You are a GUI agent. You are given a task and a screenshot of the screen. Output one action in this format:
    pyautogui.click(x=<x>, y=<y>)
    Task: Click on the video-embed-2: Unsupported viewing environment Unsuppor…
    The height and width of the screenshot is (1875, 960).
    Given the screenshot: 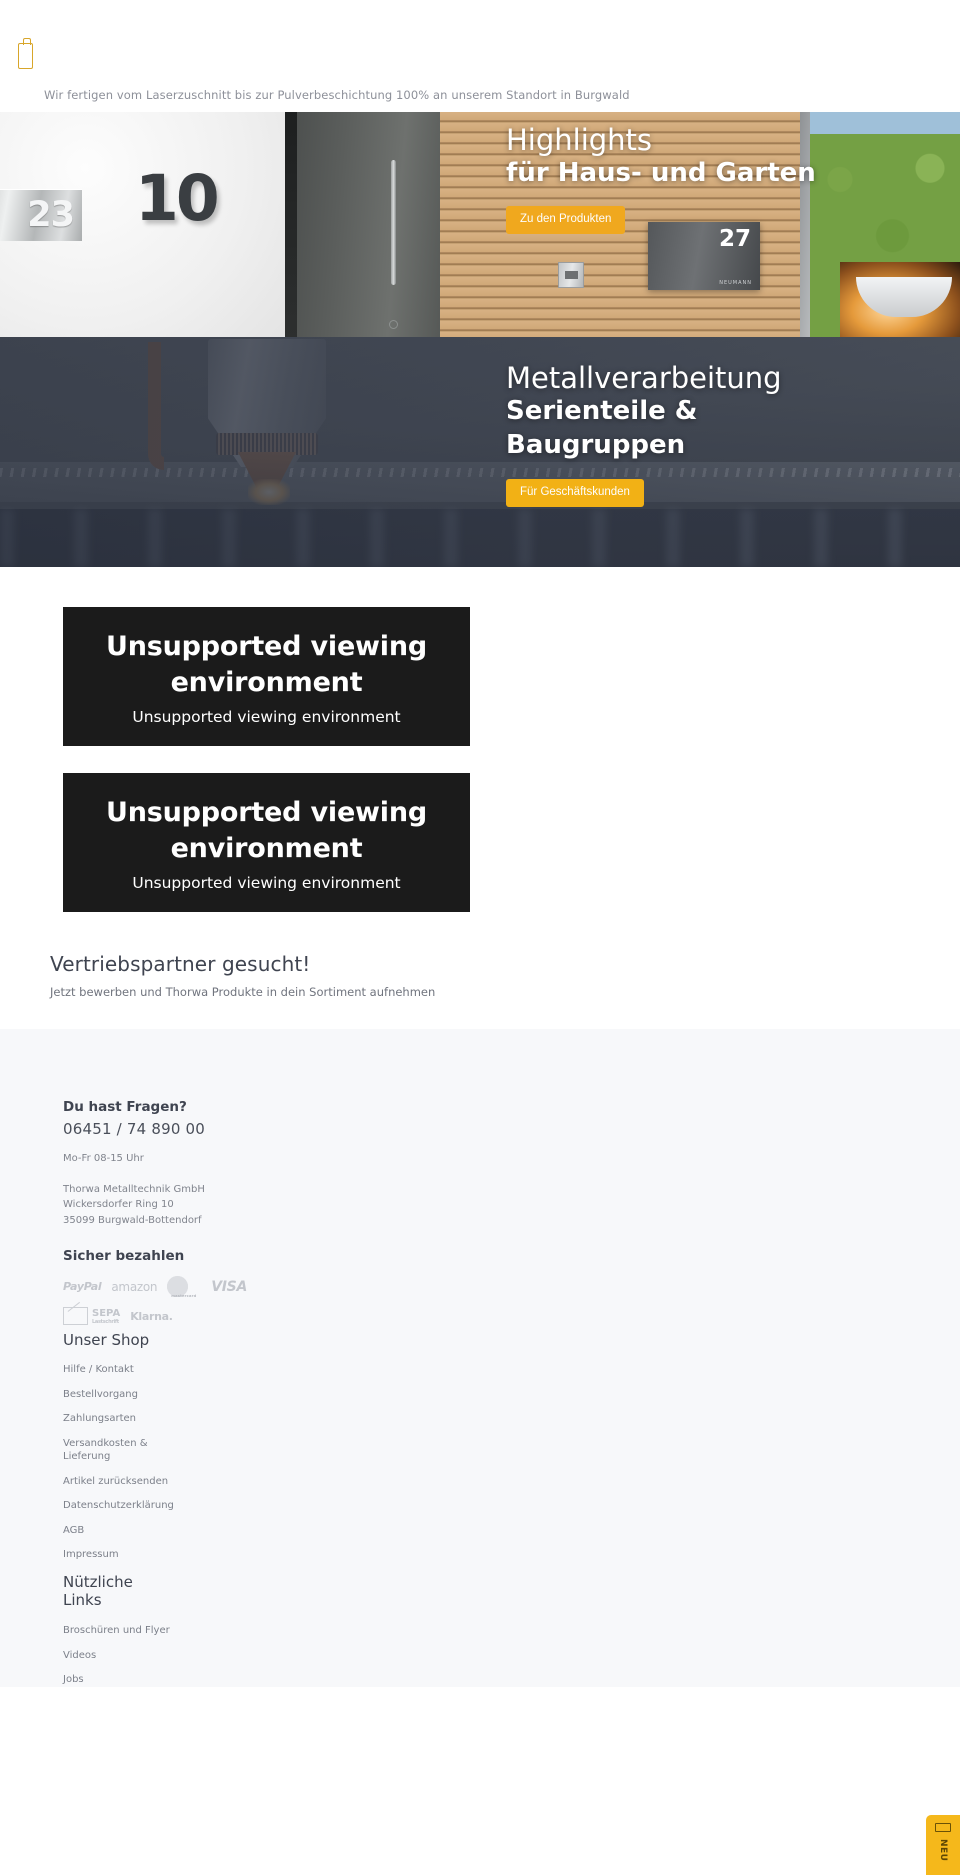 What is the action you would take?
    pyautogui.click(x=266, y=842)
    